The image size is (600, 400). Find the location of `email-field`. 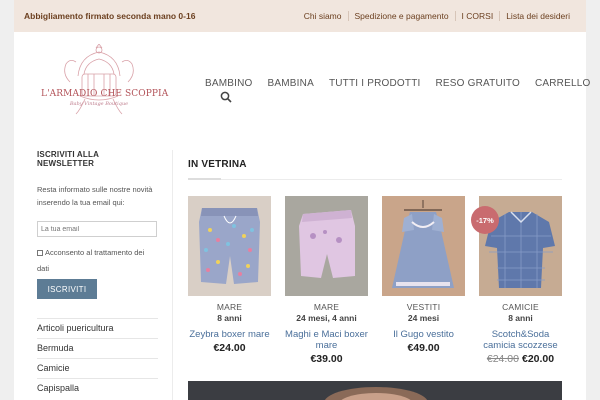

email-field is located at coordinates (97, 229).